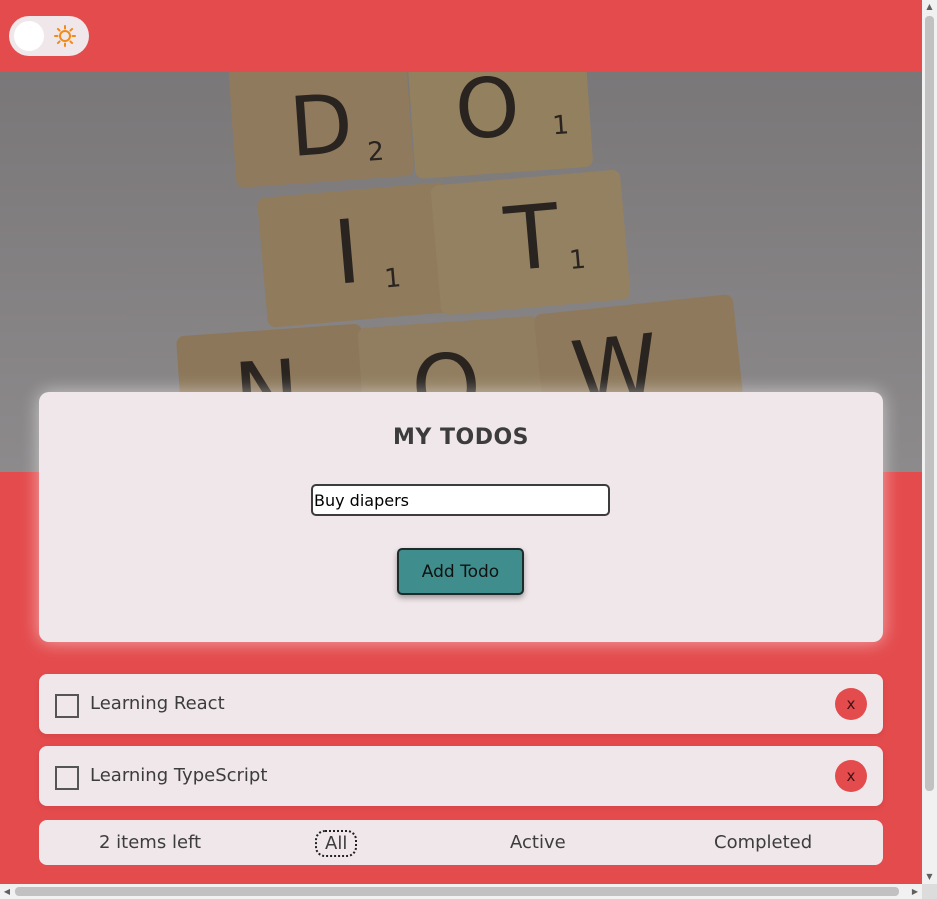 This screenshot has height=899, width=937. I want to click on scroll-down-arrow-icon: ▼, so click(929, 877).